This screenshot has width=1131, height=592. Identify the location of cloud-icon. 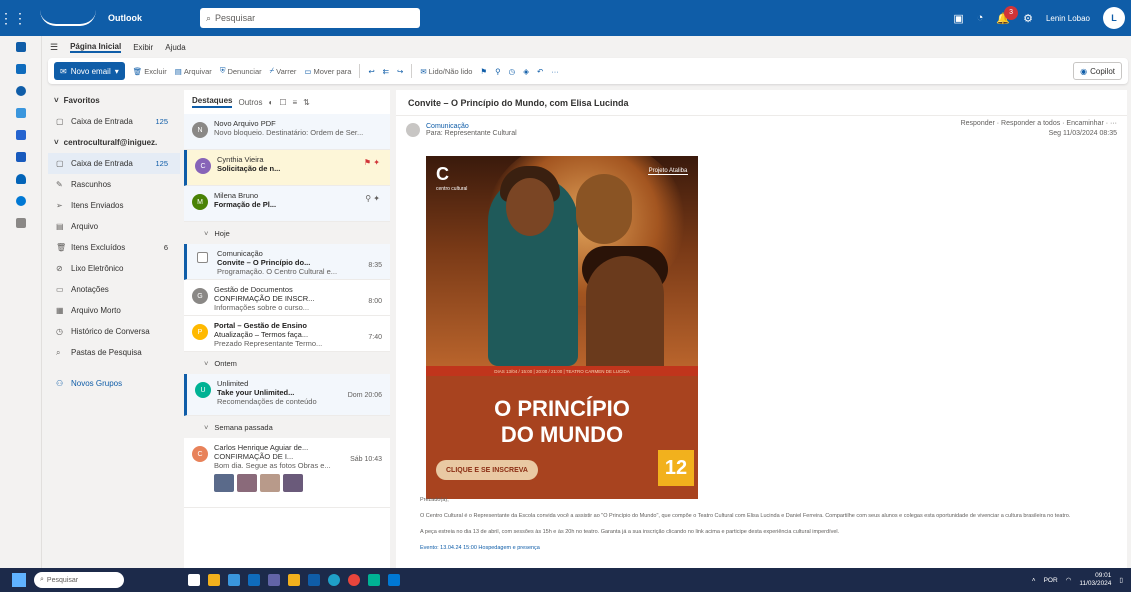
(21, 201).